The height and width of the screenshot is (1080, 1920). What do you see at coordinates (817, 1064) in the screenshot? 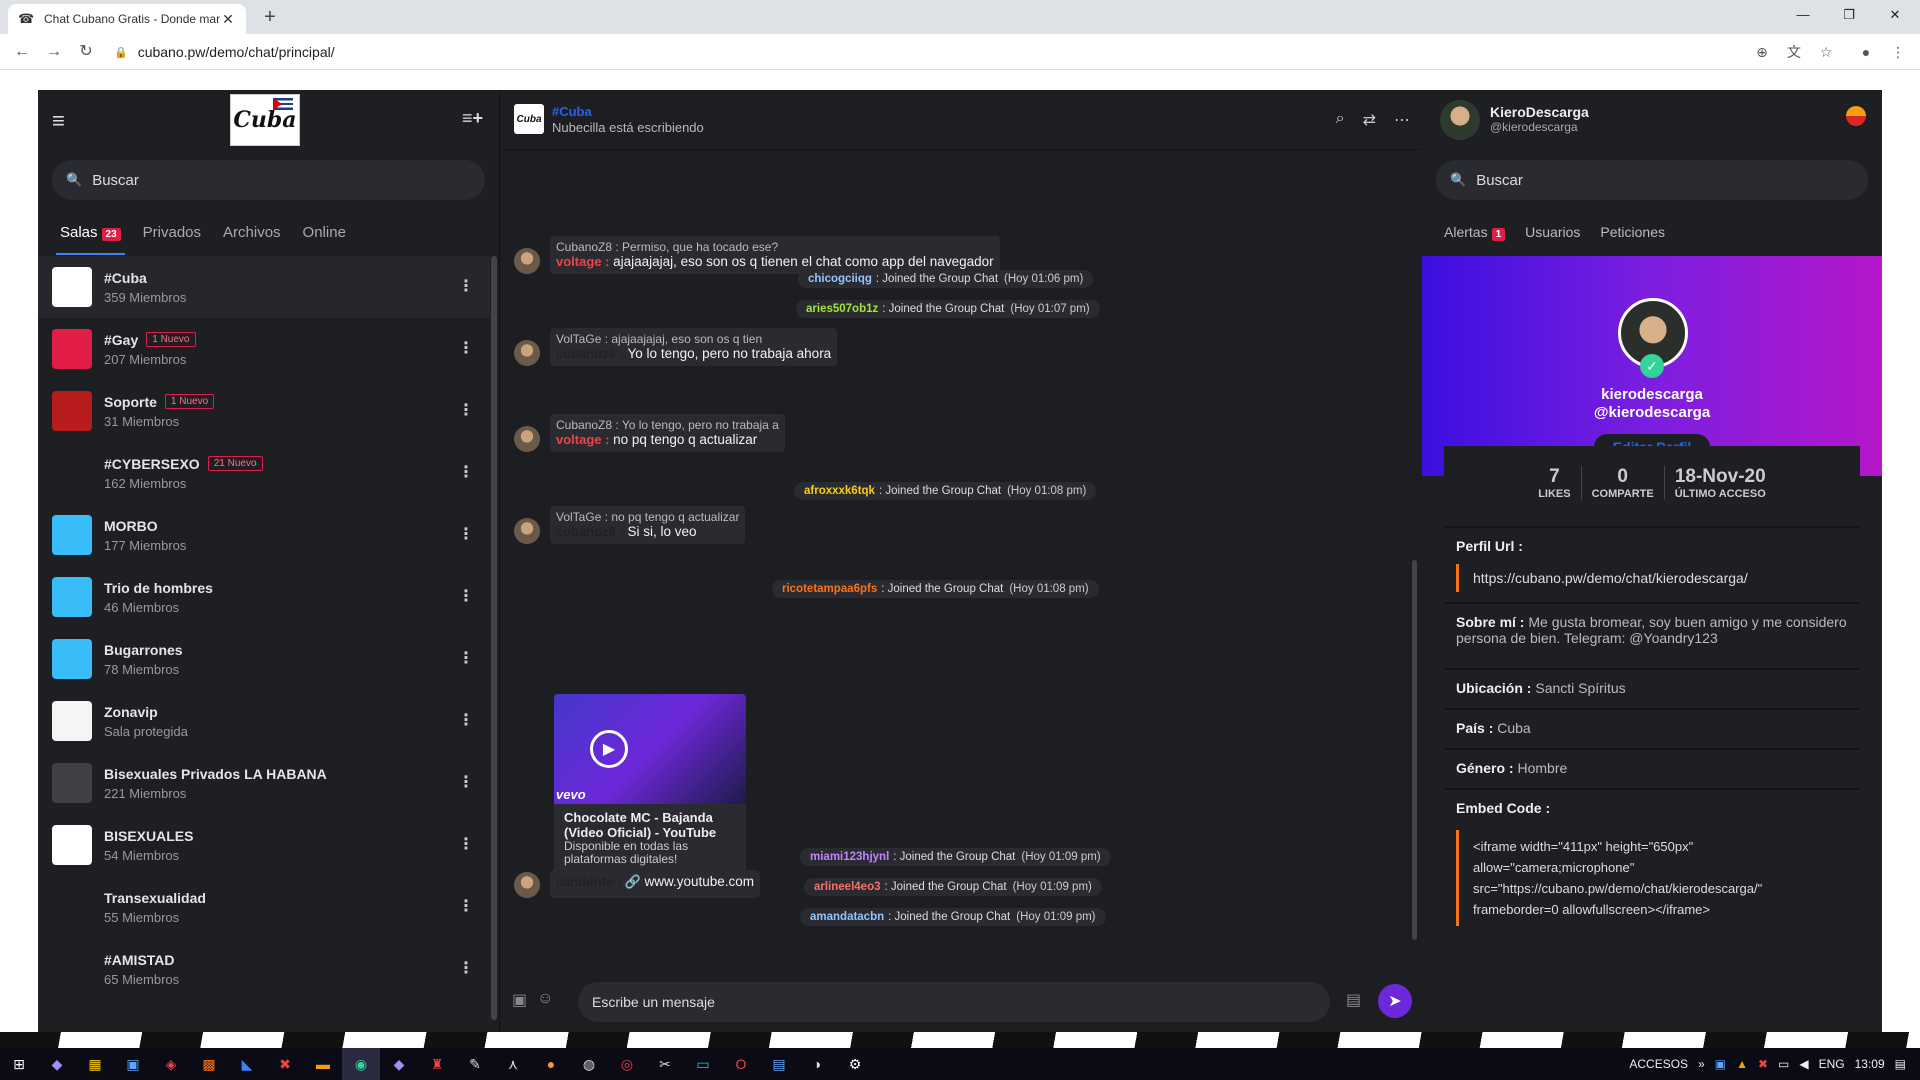
I see `app-icon: ◑` at bounding box center [817, 1064].